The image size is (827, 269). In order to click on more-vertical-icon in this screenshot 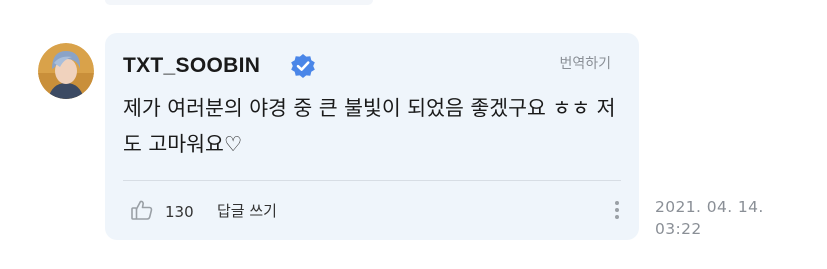, I will do `click(617, 211)`.